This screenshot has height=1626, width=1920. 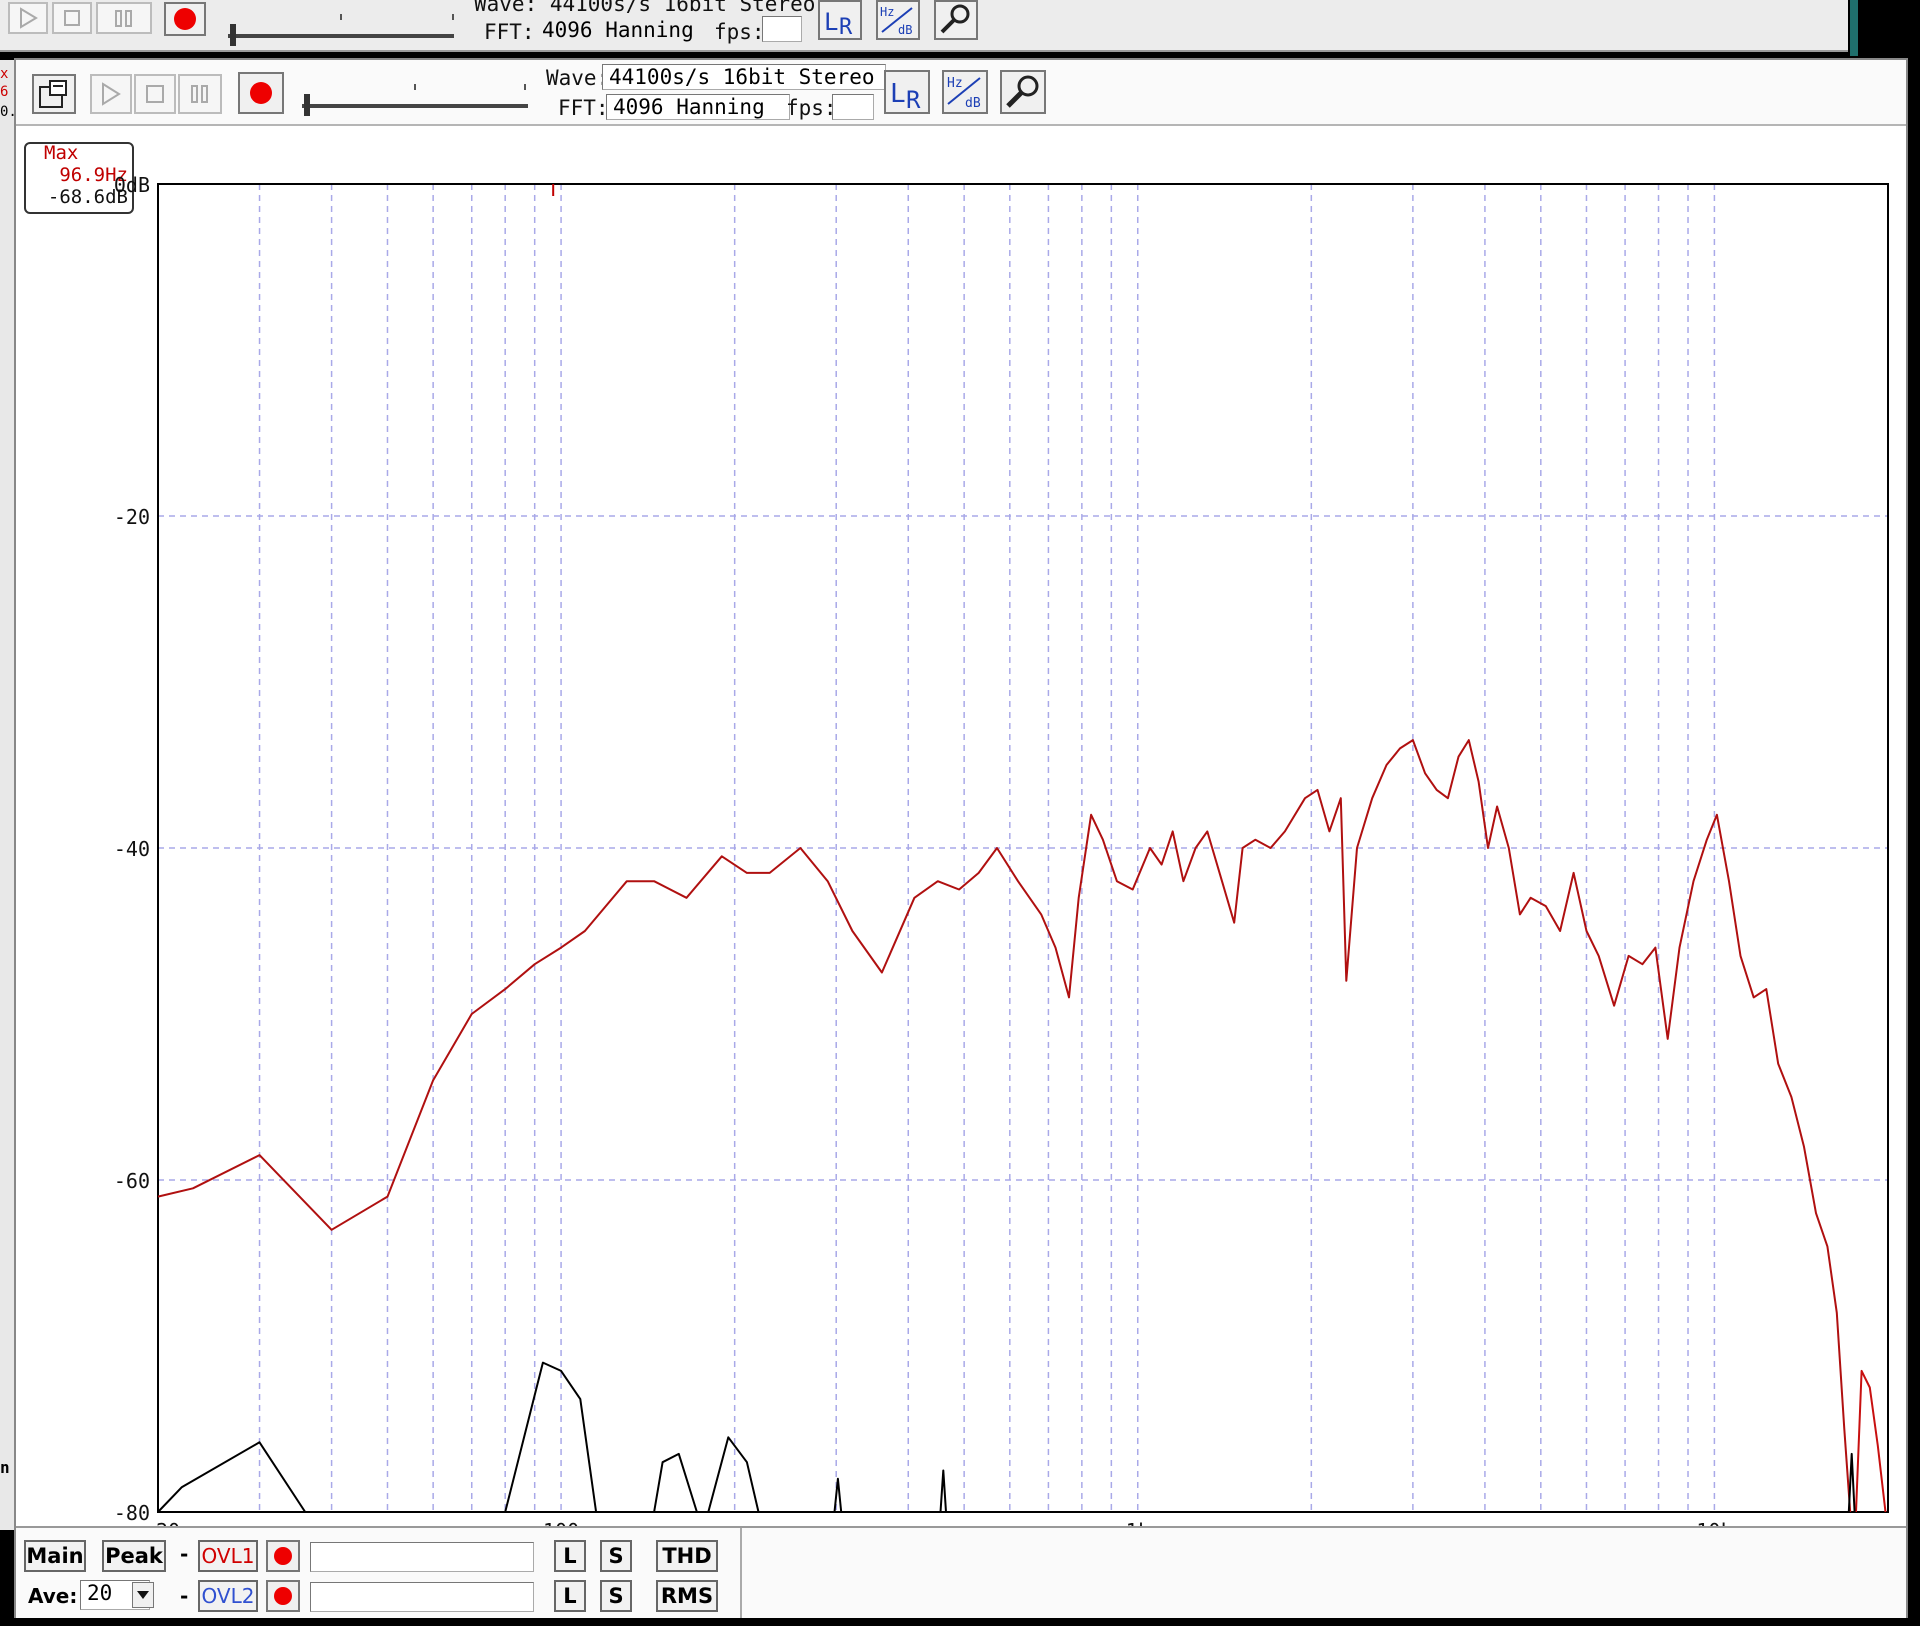 I want to click on play-button, so click(x=111, y=94).